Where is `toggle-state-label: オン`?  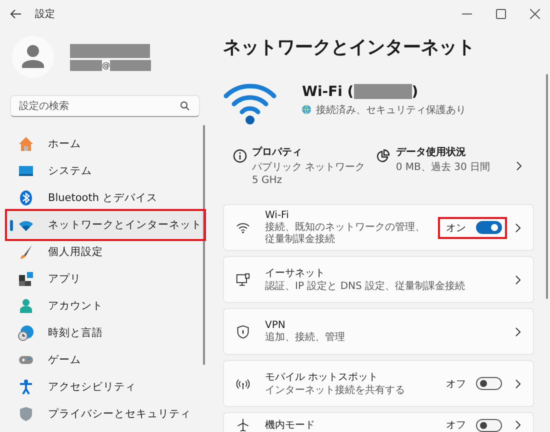 toggle-state-label: オン is located at coordinates (456, 228).